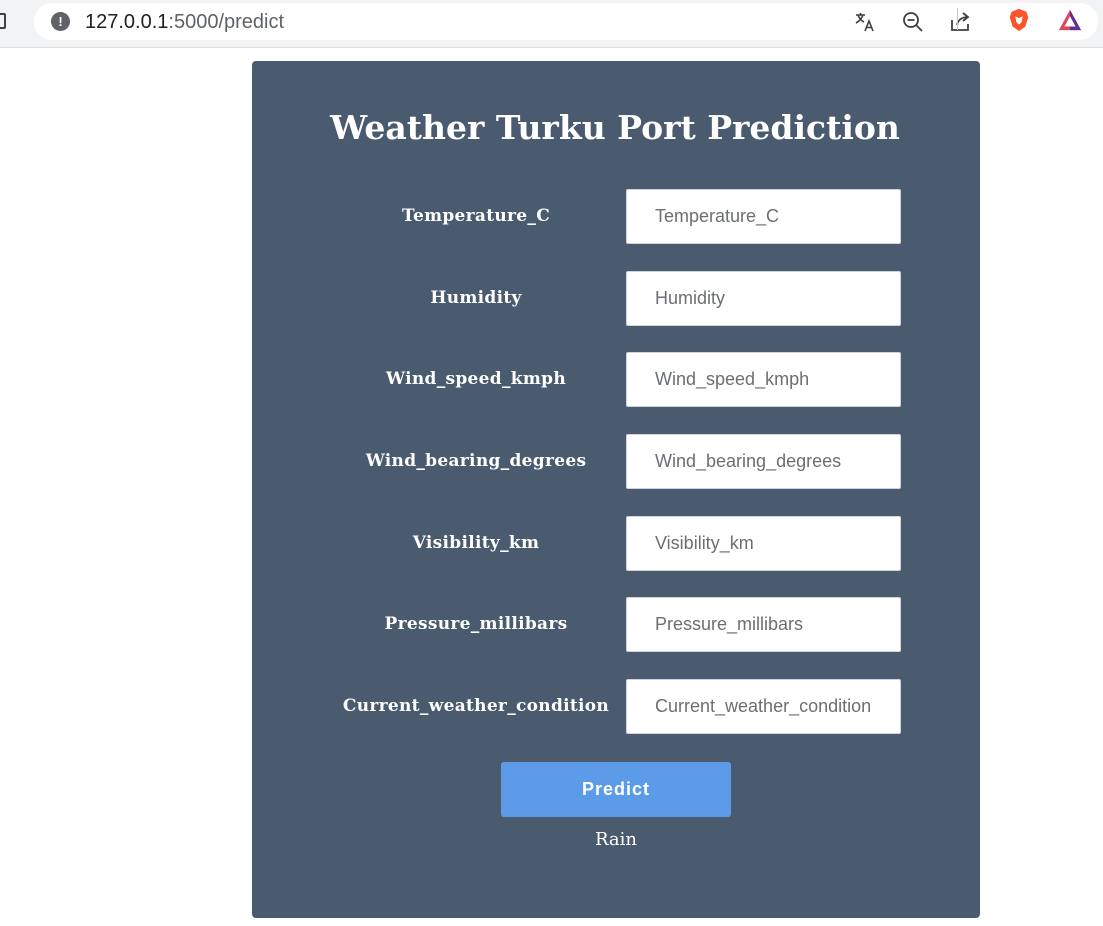 This screenshot has width=1103, height=926. Describe the element at coordinates (865, 22) in the screenshot. I see `translate-icon` at that location.